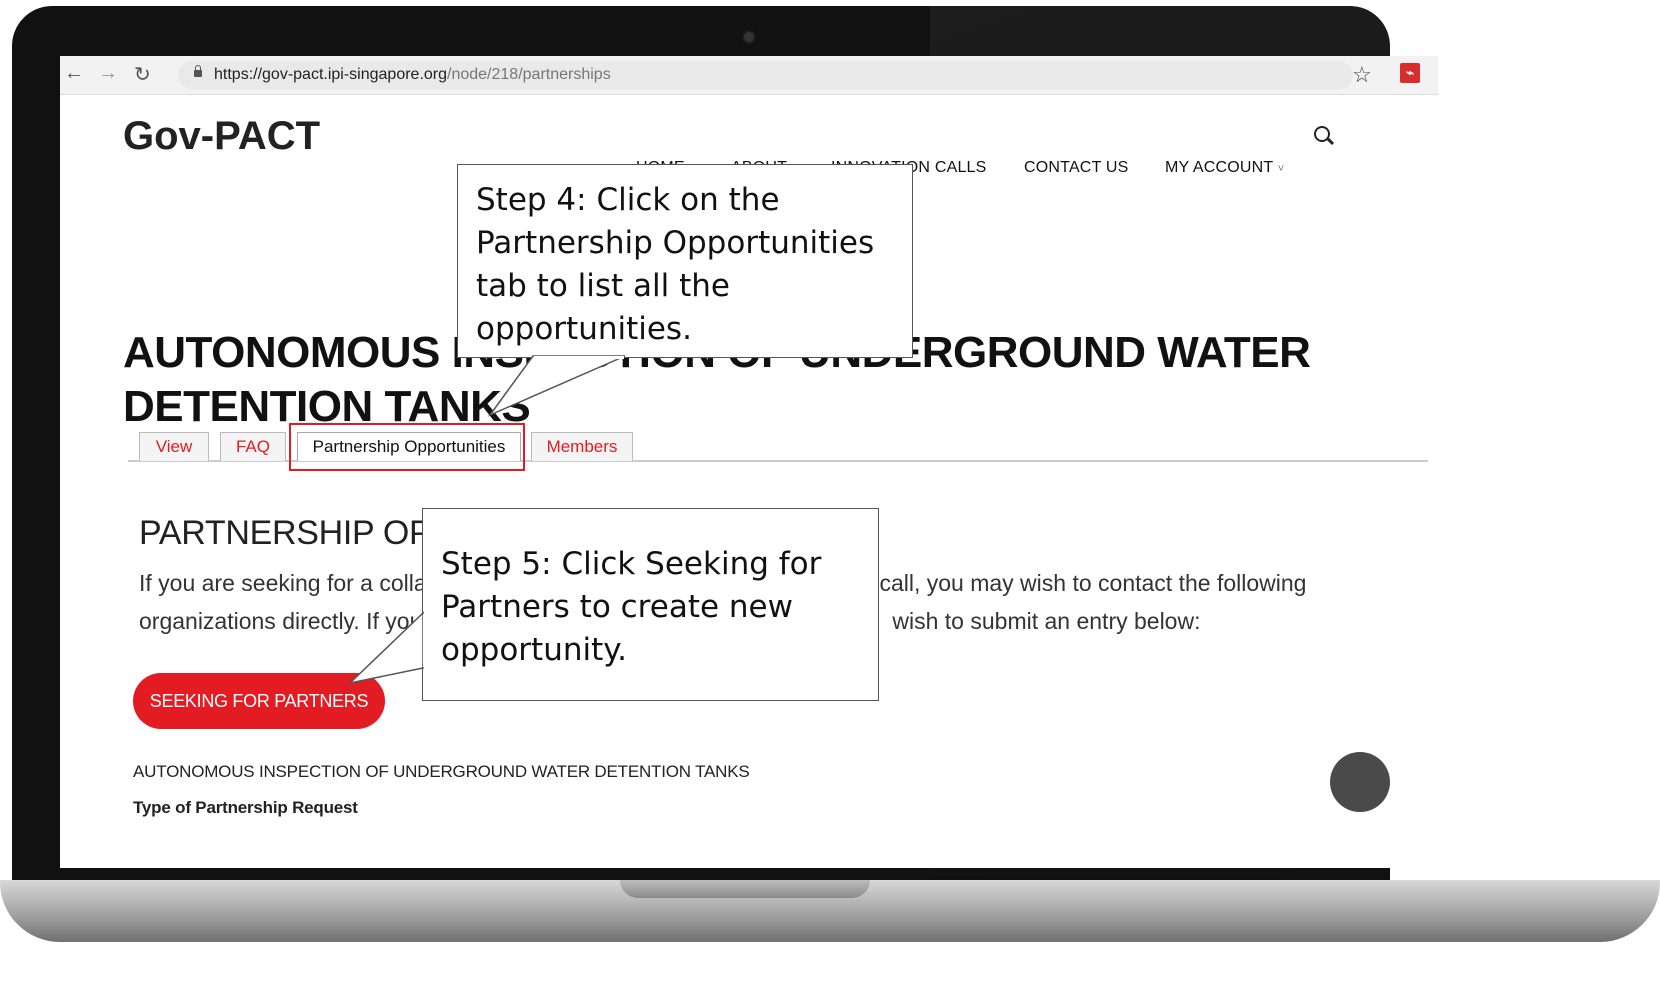 The image size is (1660, 1004). What do you see at coordinates (1281, 169) in the screenshot?
I see `chevron-down-icon: ˅` at bounding box center [1281, 169].